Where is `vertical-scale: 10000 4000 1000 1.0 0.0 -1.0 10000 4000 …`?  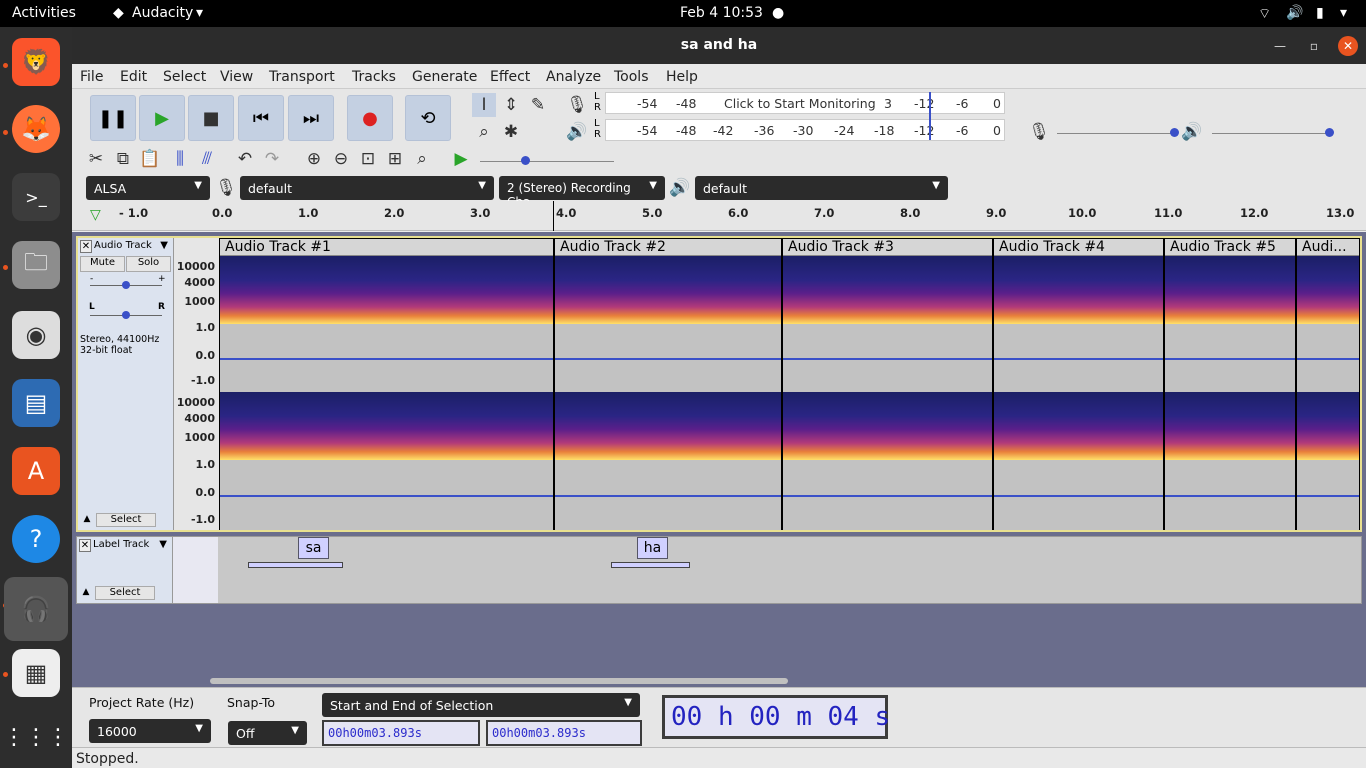 vertical-scale: 10000 4000 1000 1.0 0.0 -1.0 10000 4000 … is located at coordinates (196, 384).